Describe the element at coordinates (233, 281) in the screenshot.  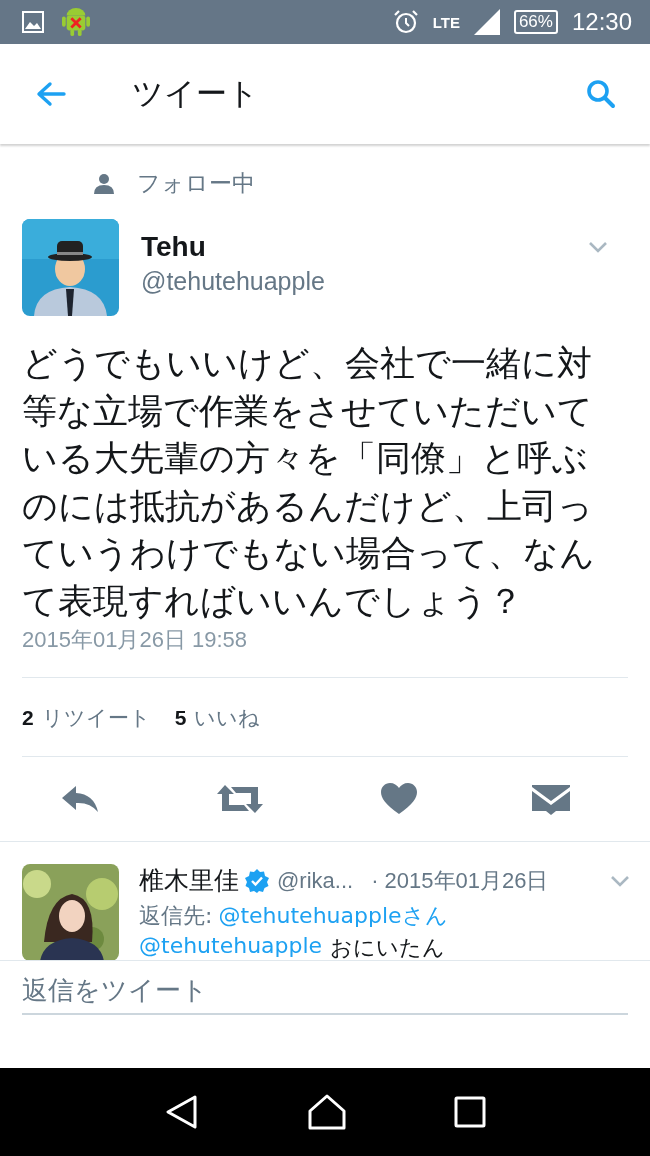
I see `user-handle: @tehutehuapple` at that location.